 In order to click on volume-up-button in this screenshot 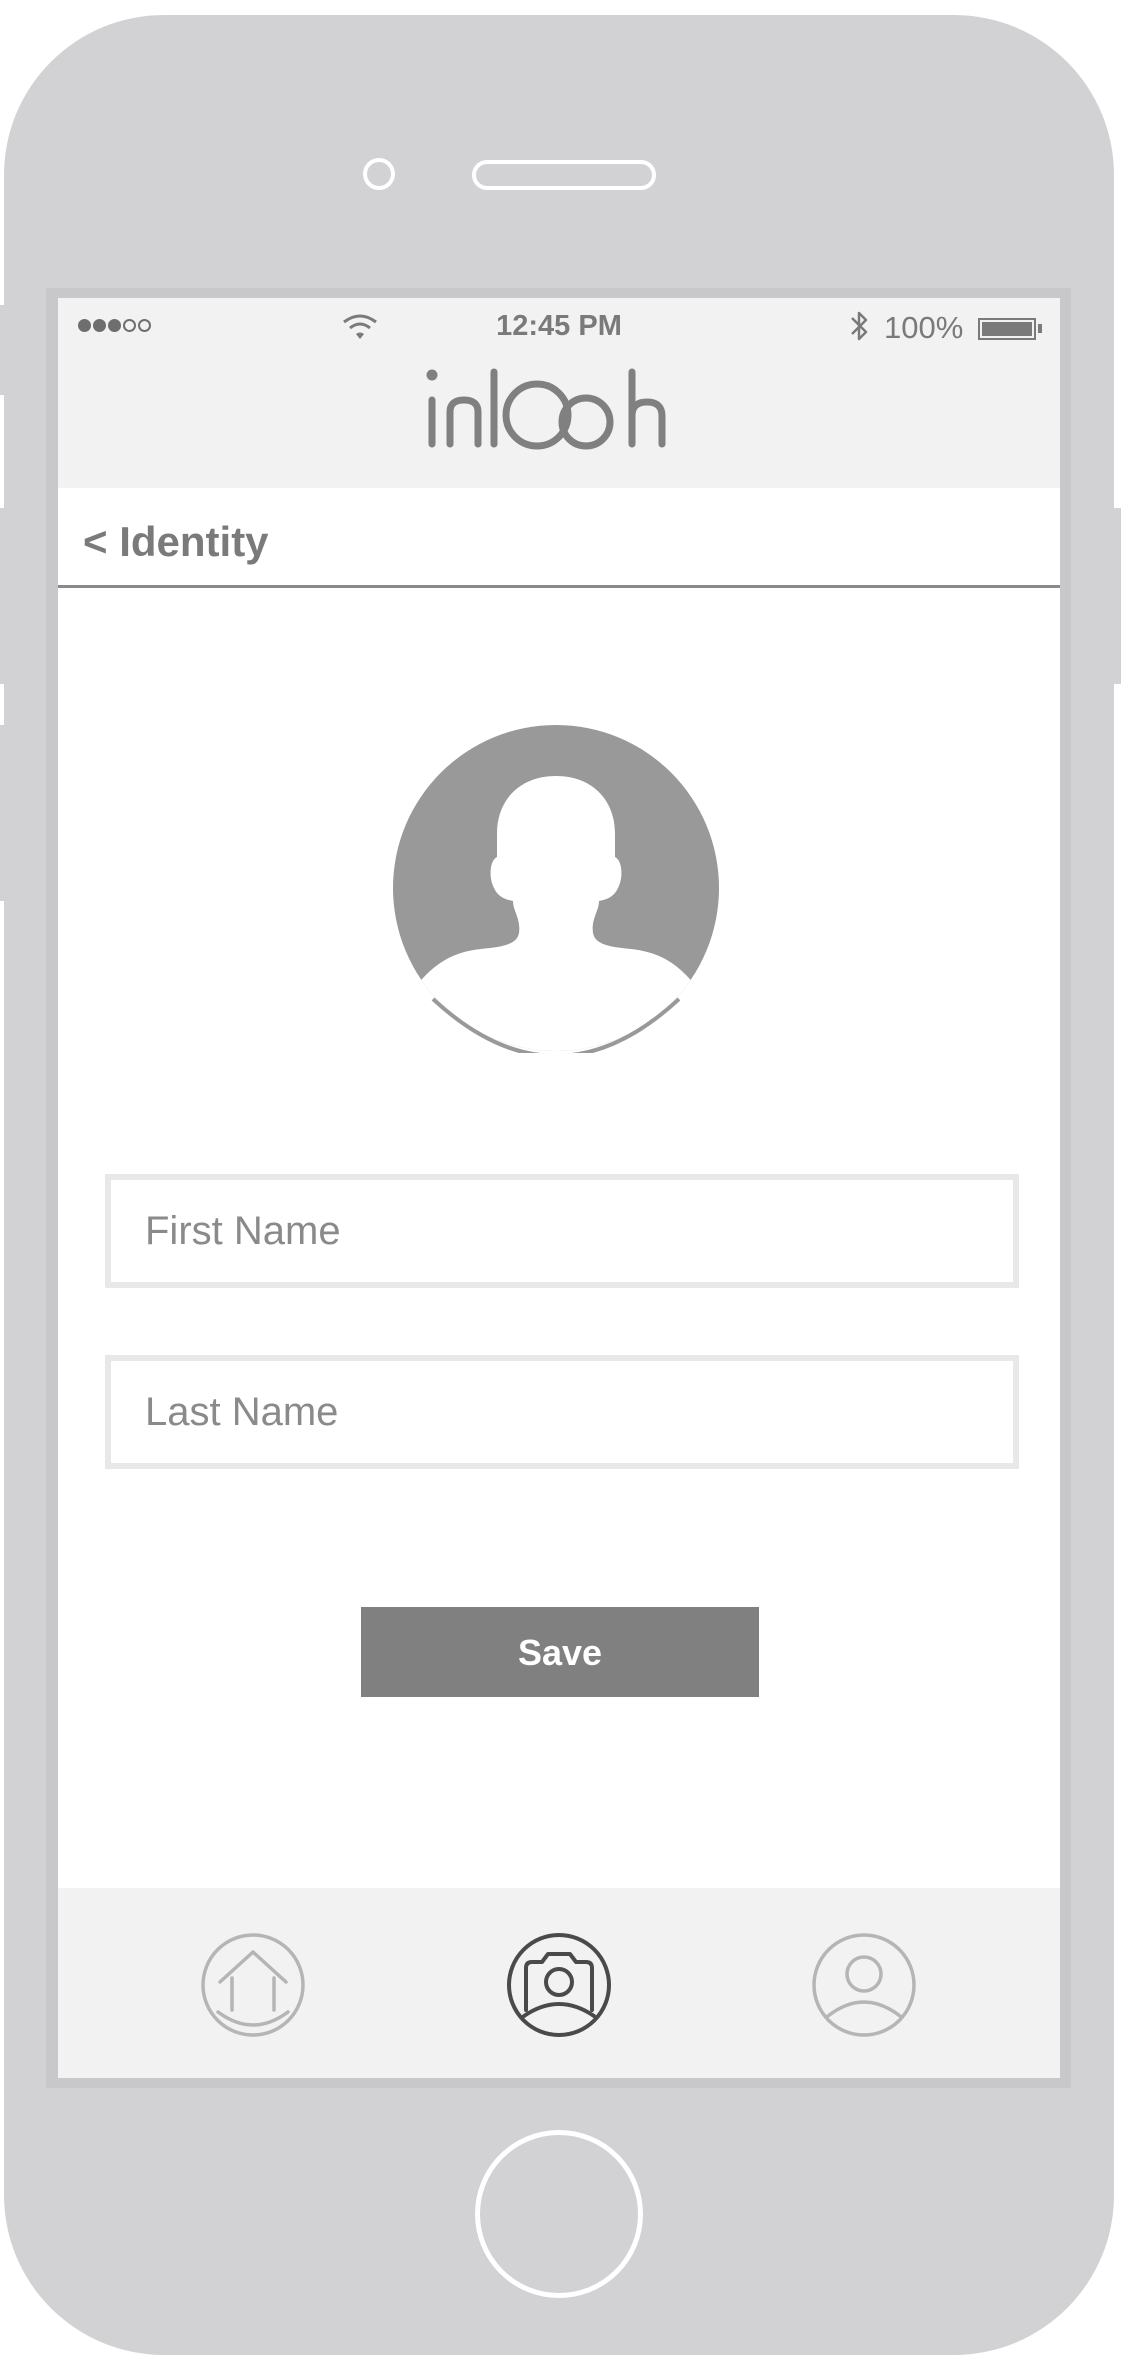, I will do `click(5, 596)`.